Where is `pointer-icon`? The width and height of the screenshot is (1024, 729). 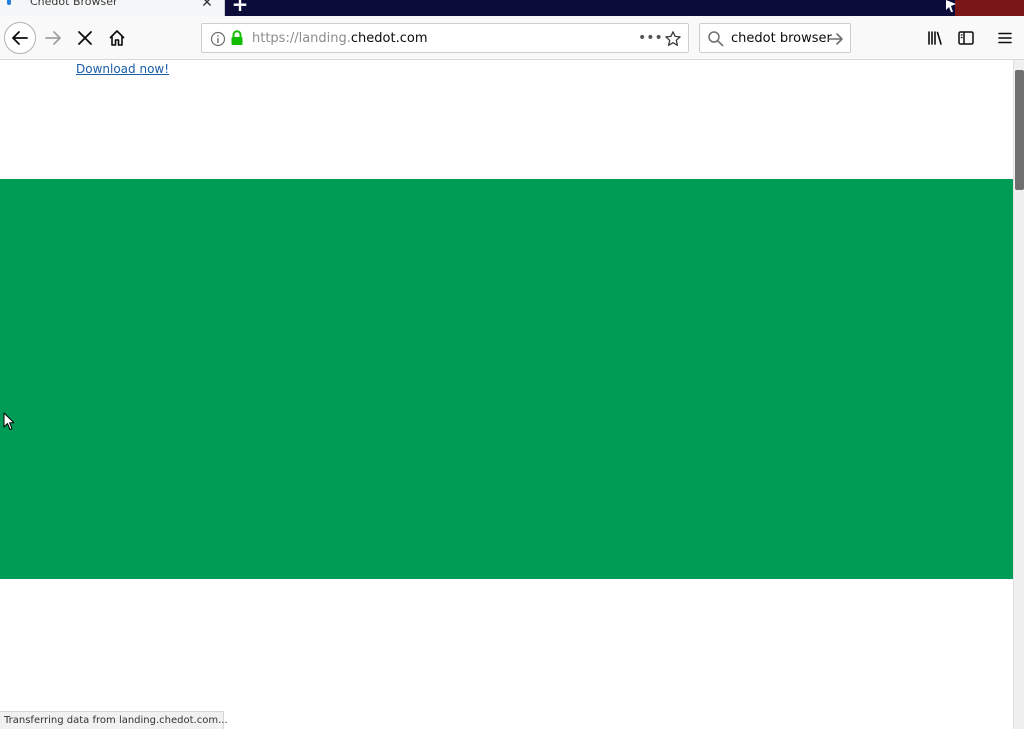 pointer-icon is located at coordinates (951, 6).